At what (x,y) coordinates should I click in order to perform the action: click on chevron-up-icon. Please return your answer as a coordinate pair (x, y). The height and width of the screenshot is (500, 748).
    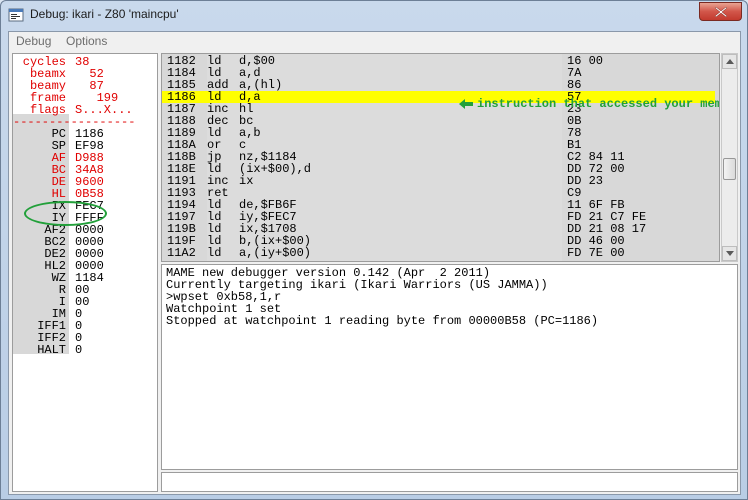
    Looking at the image, I should click on (730, 61).